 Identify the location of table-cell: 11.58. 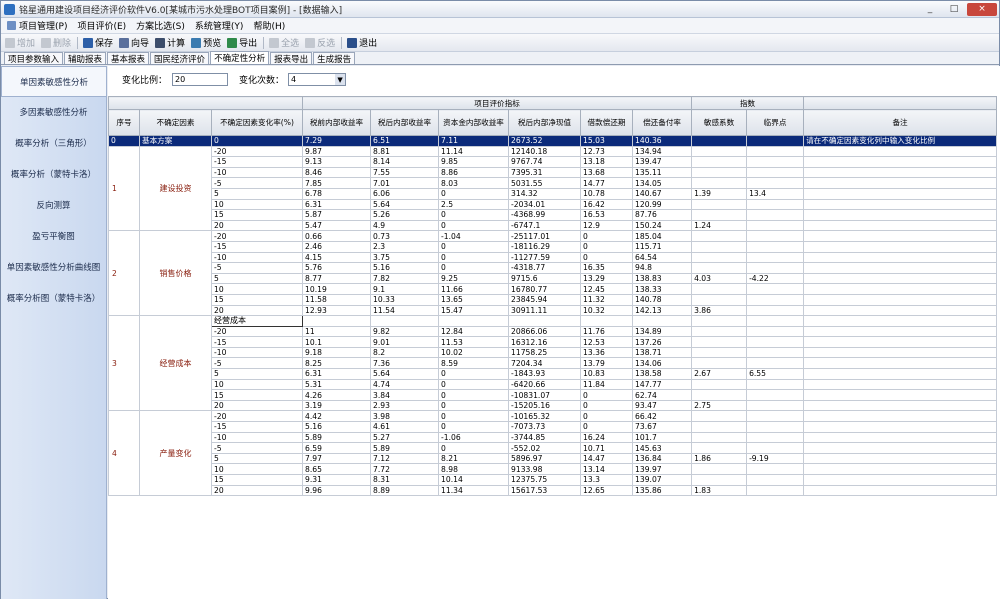
(337, 299).